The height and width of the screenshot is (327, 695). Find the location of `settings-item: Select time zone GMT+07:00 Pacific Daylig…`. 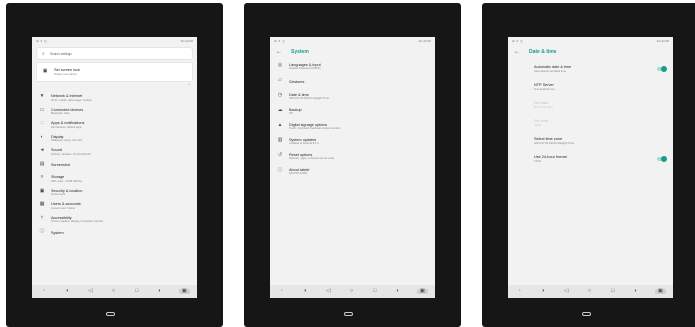

settings-item: Select time zone GMT+07:00 Pacific Daylig… is located at coordinates (590, 141).